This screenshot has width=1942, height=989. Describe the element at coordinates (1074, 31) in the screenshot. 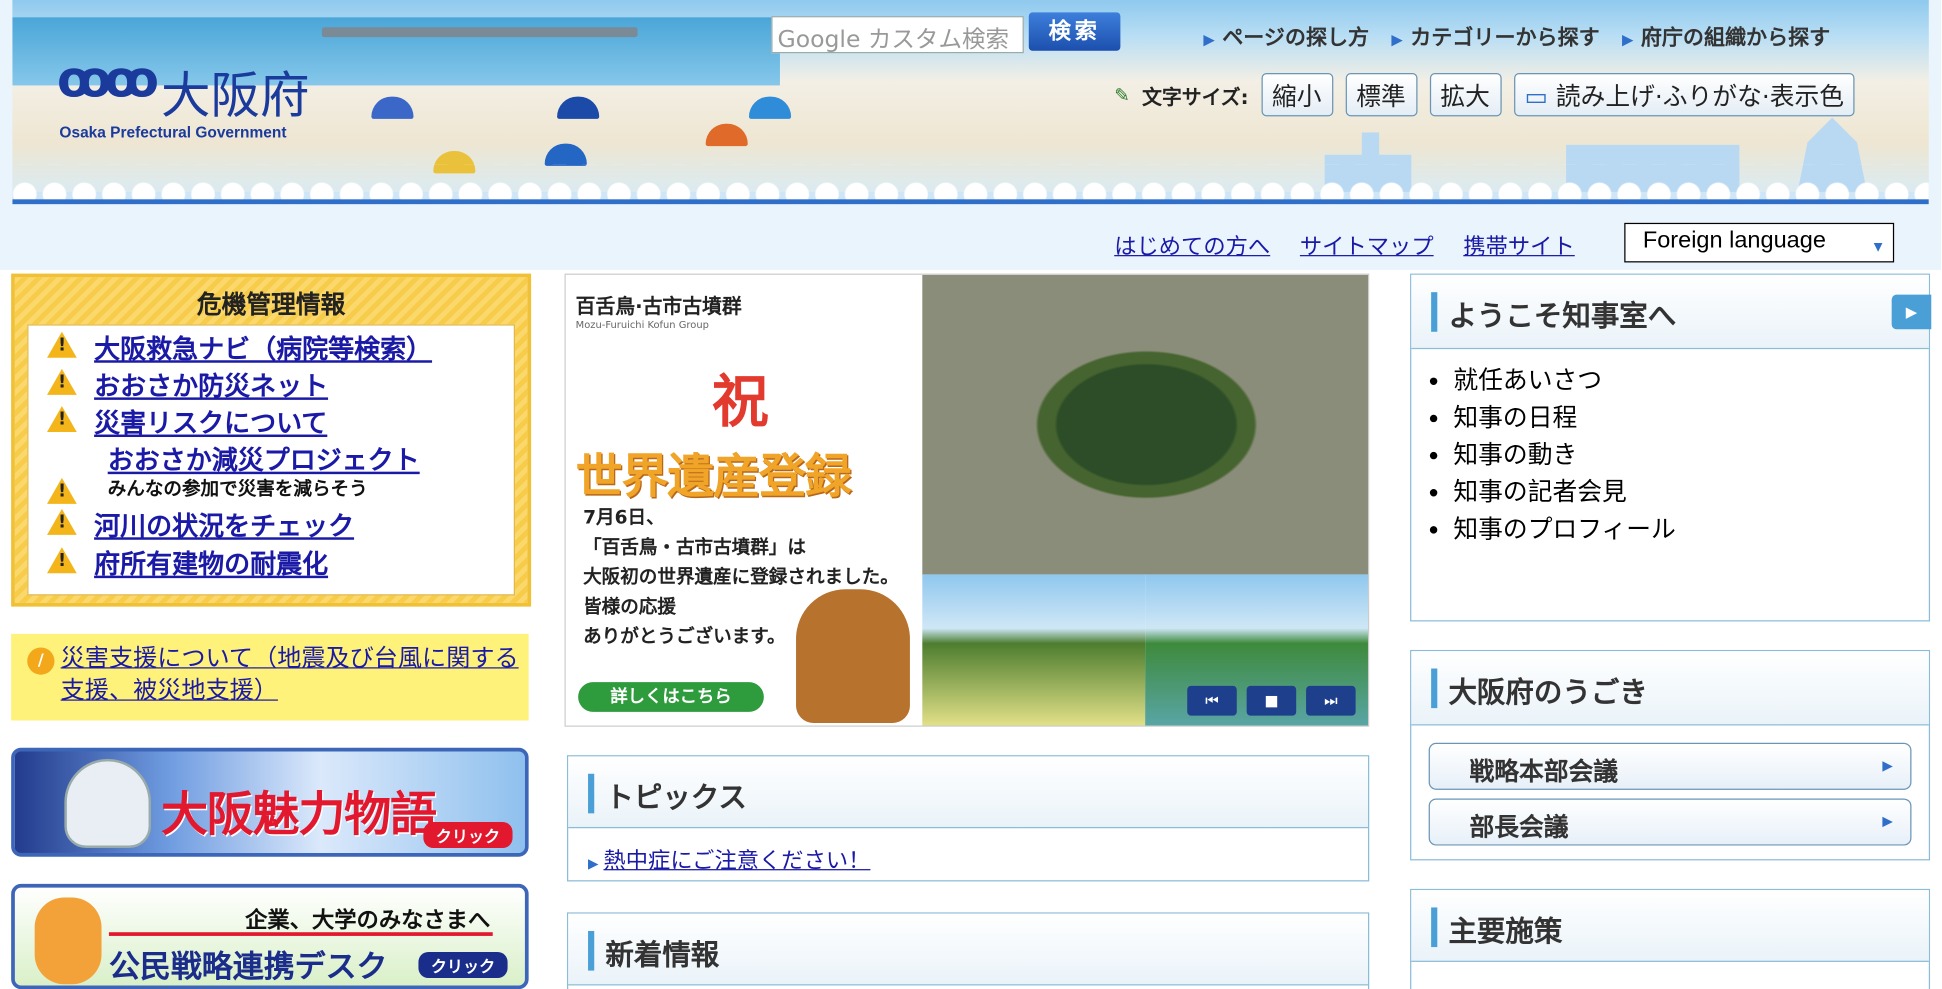

I see `search-button: 検索` at that location.